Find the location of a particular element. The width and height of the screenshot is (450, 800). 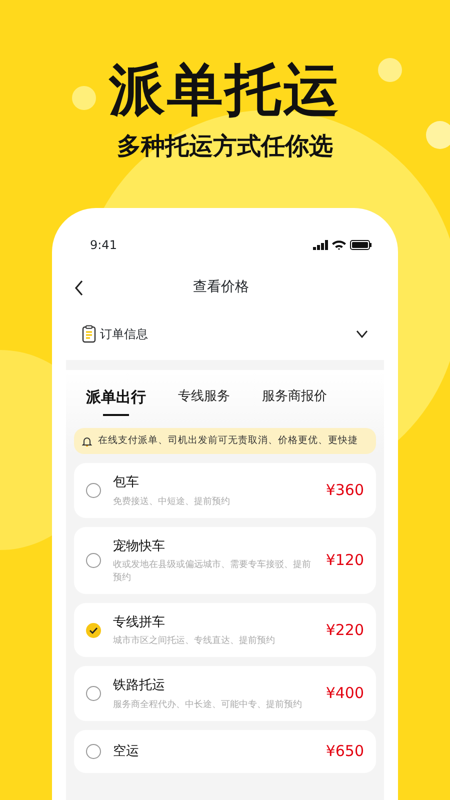

headline: 派单托运 is located at coordinates (225, 91).